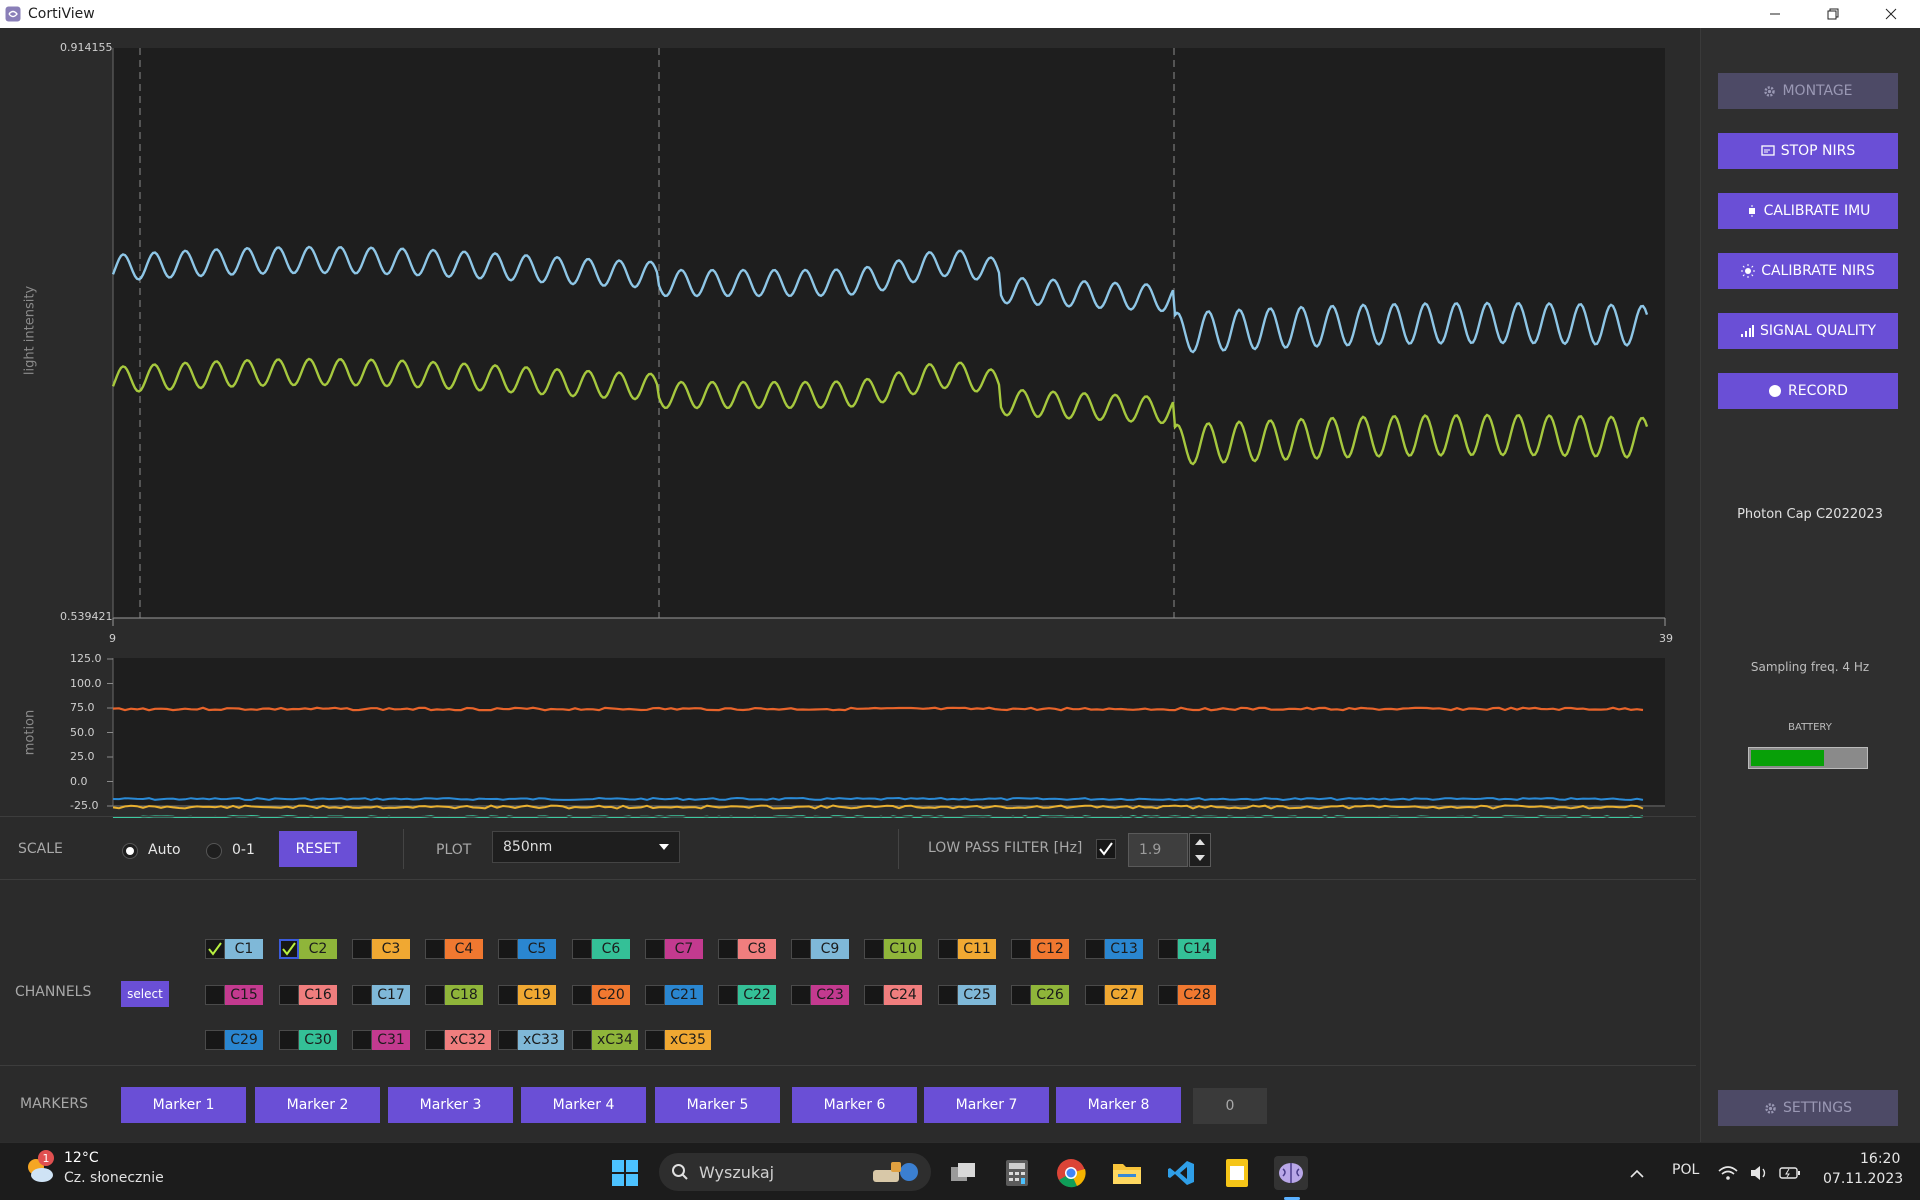 The image size is (1920, 1200). What do you see at coordinates (1187, 949) in the screenshot?
I see `channel-c14: C14` at bounding box center [1187, 949].